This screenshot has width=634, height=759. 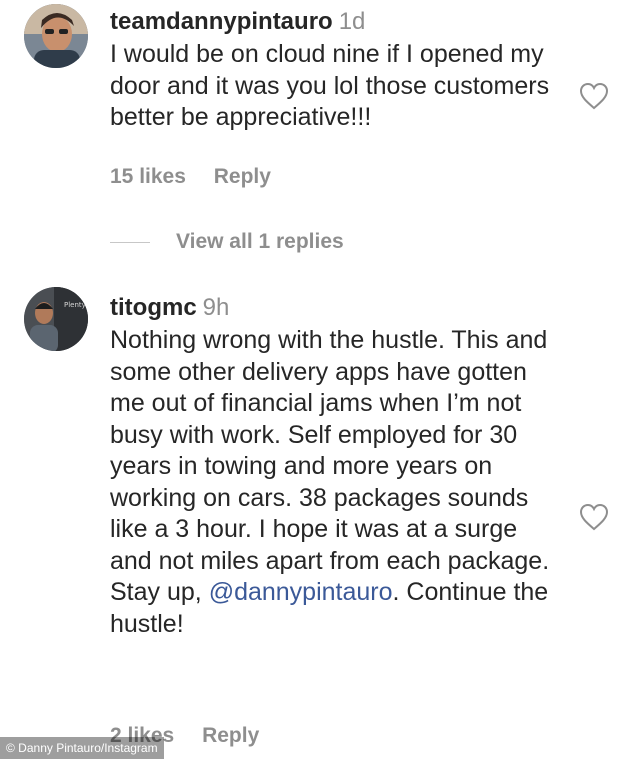 I want to click on user-avatar-icon, so click(x=56, y=36).